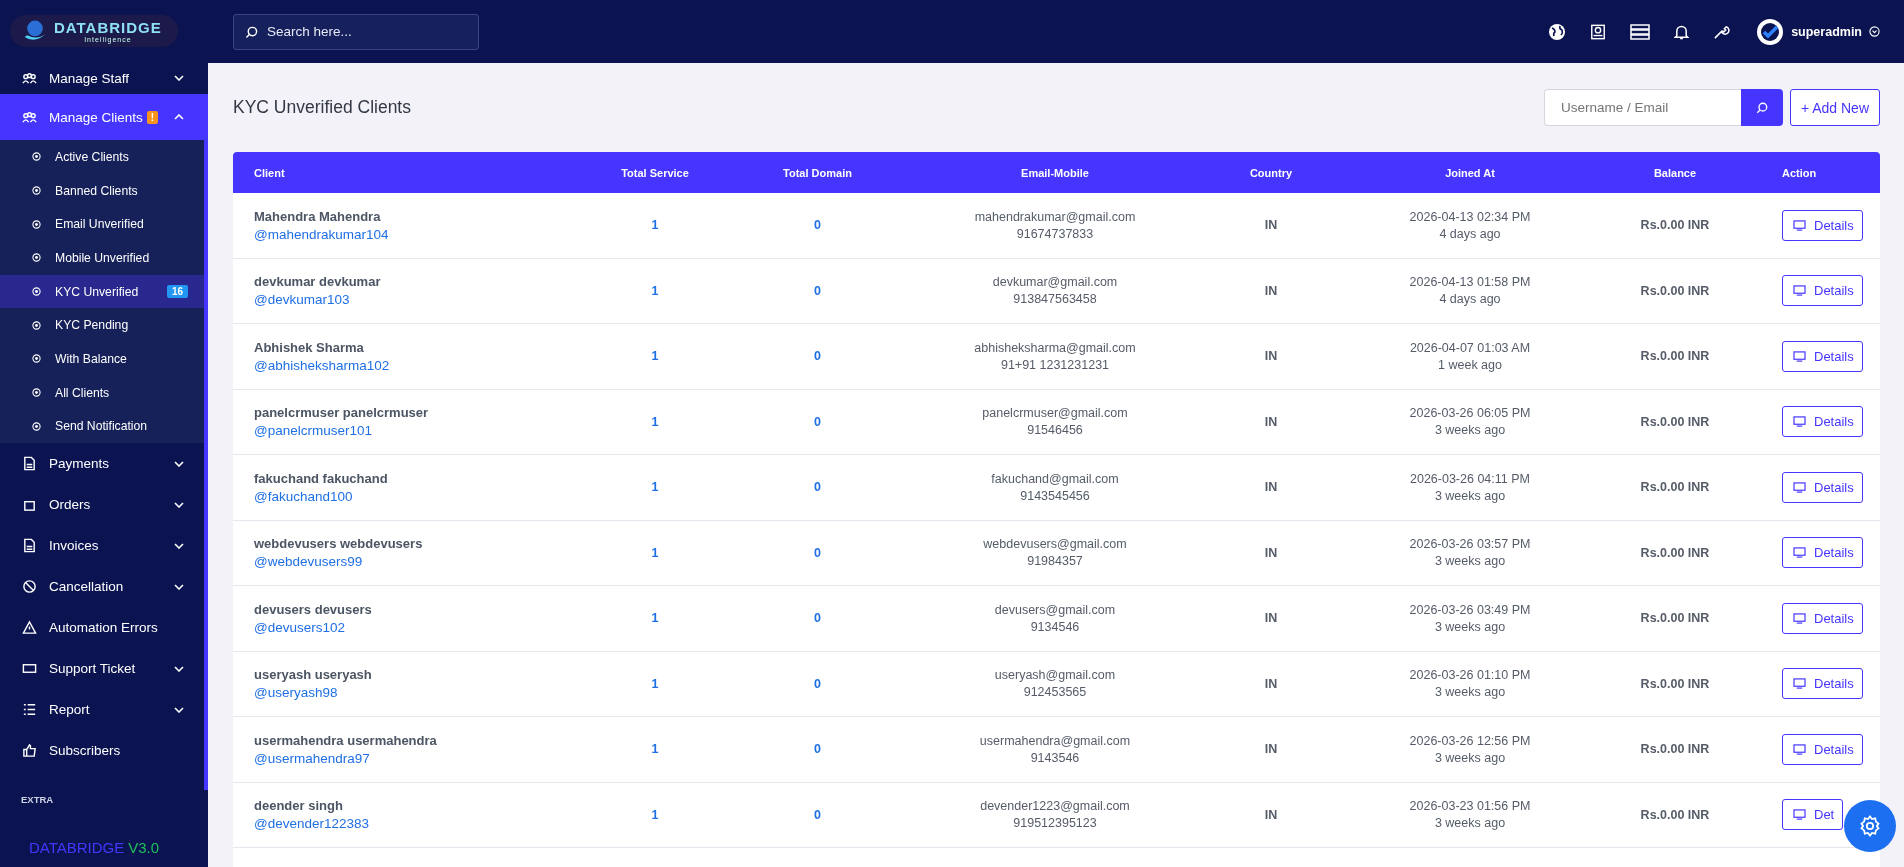 The image size is (1904, 867). What do you see at coordinates (1470, 347) in the screenshot?
I see `date-text: 2026-04-07 01:03 AM` at bounding box center [1470, 347].